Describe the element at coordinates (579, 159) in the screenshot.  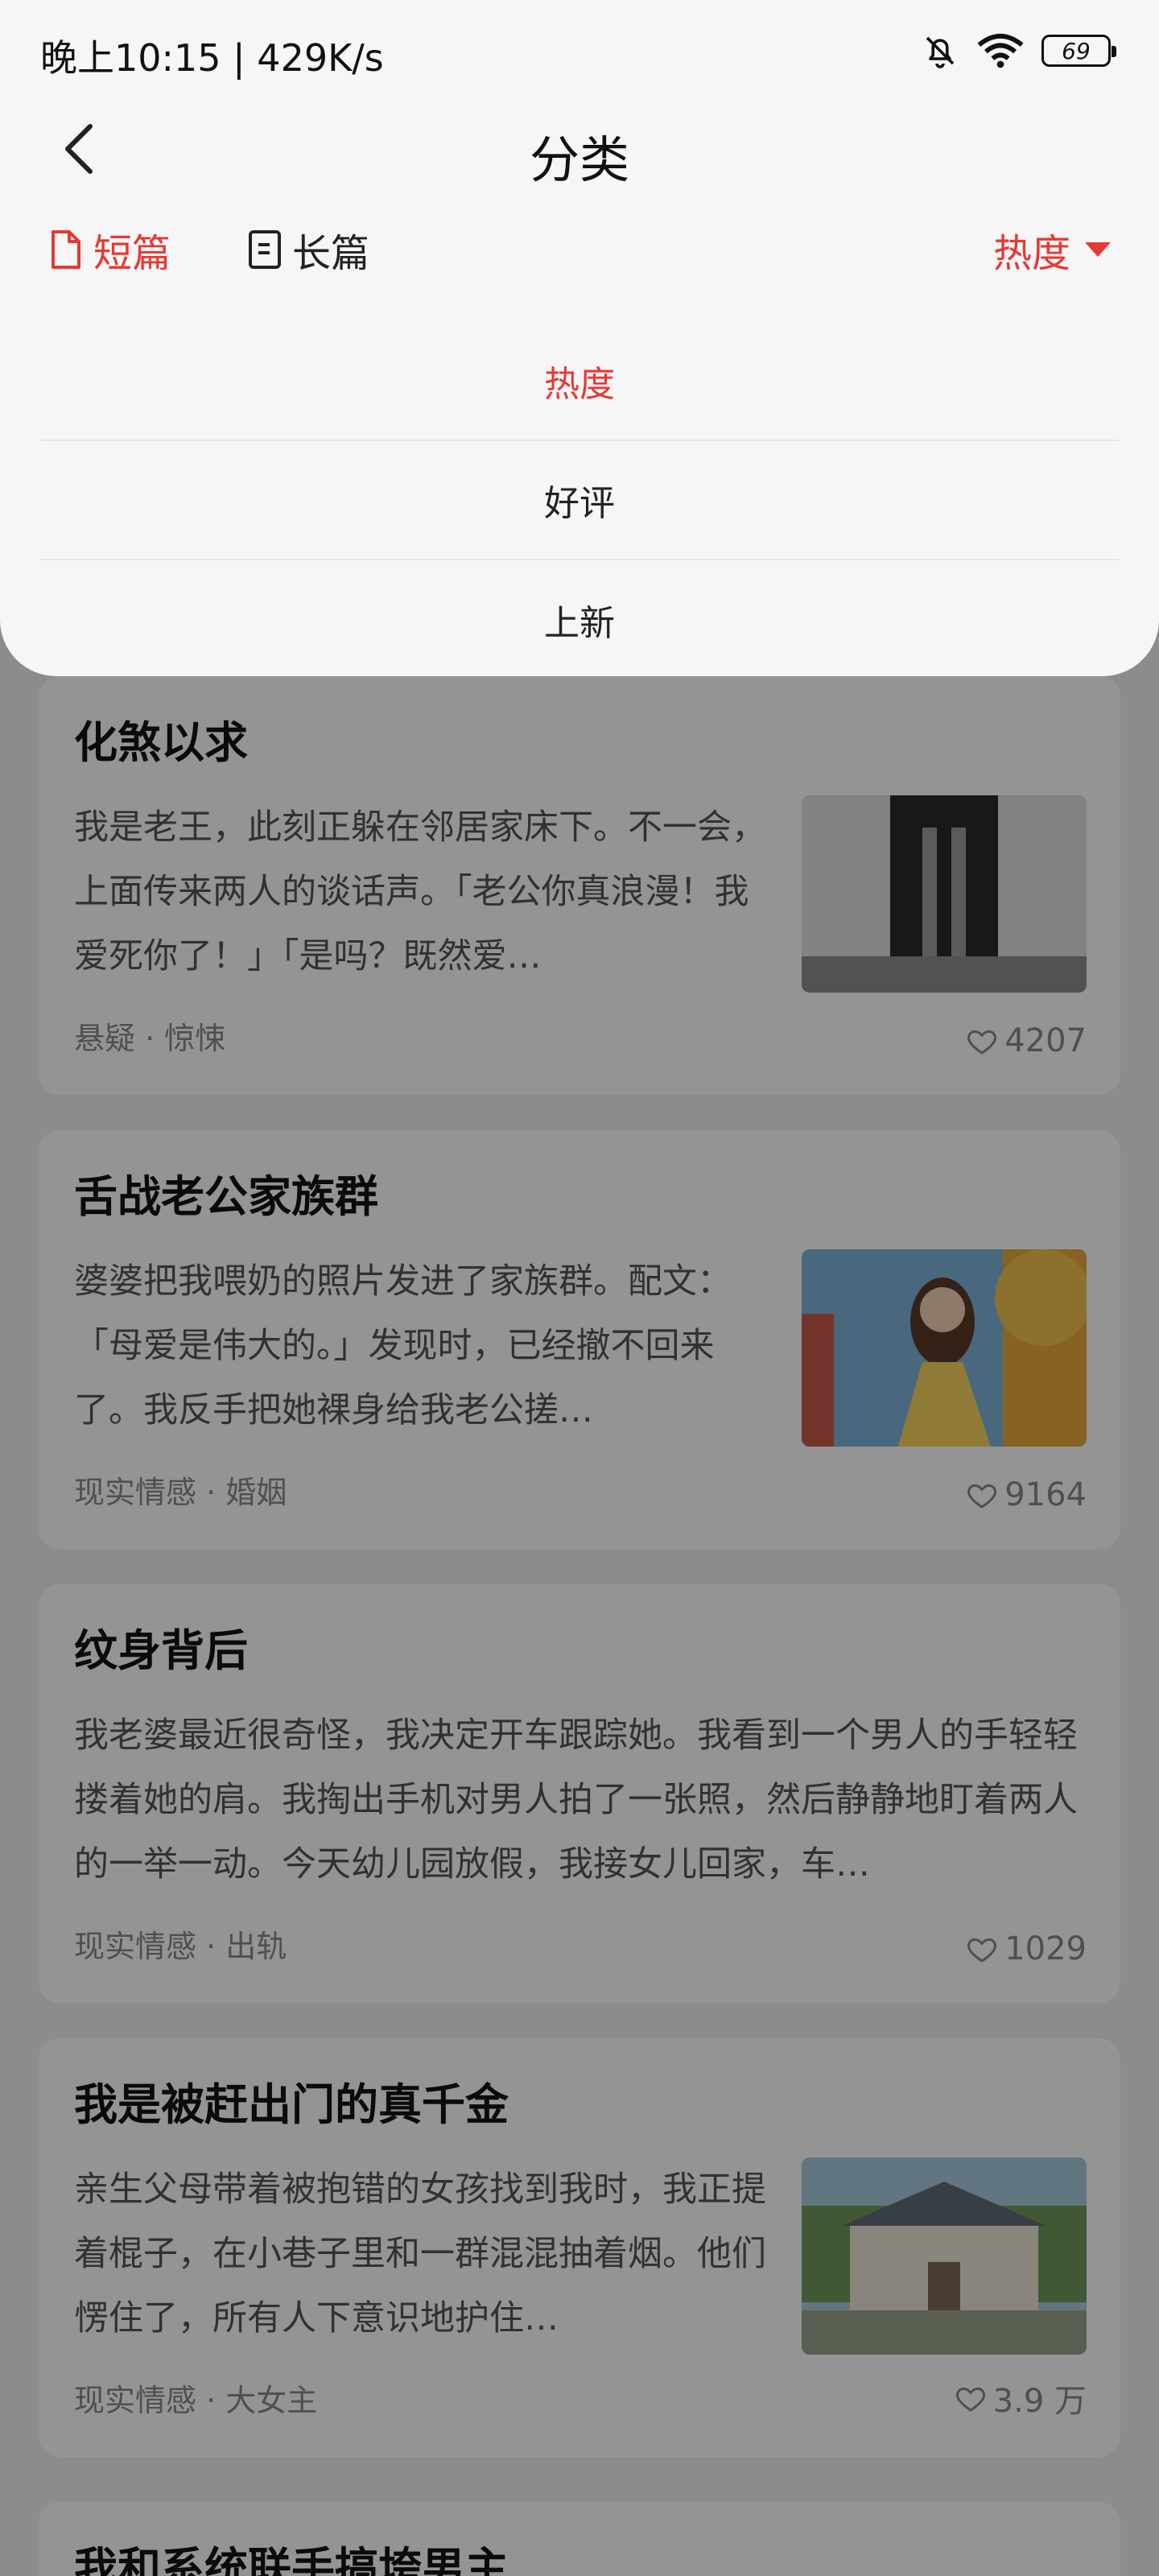
I see `page-title: 分类` at that location.